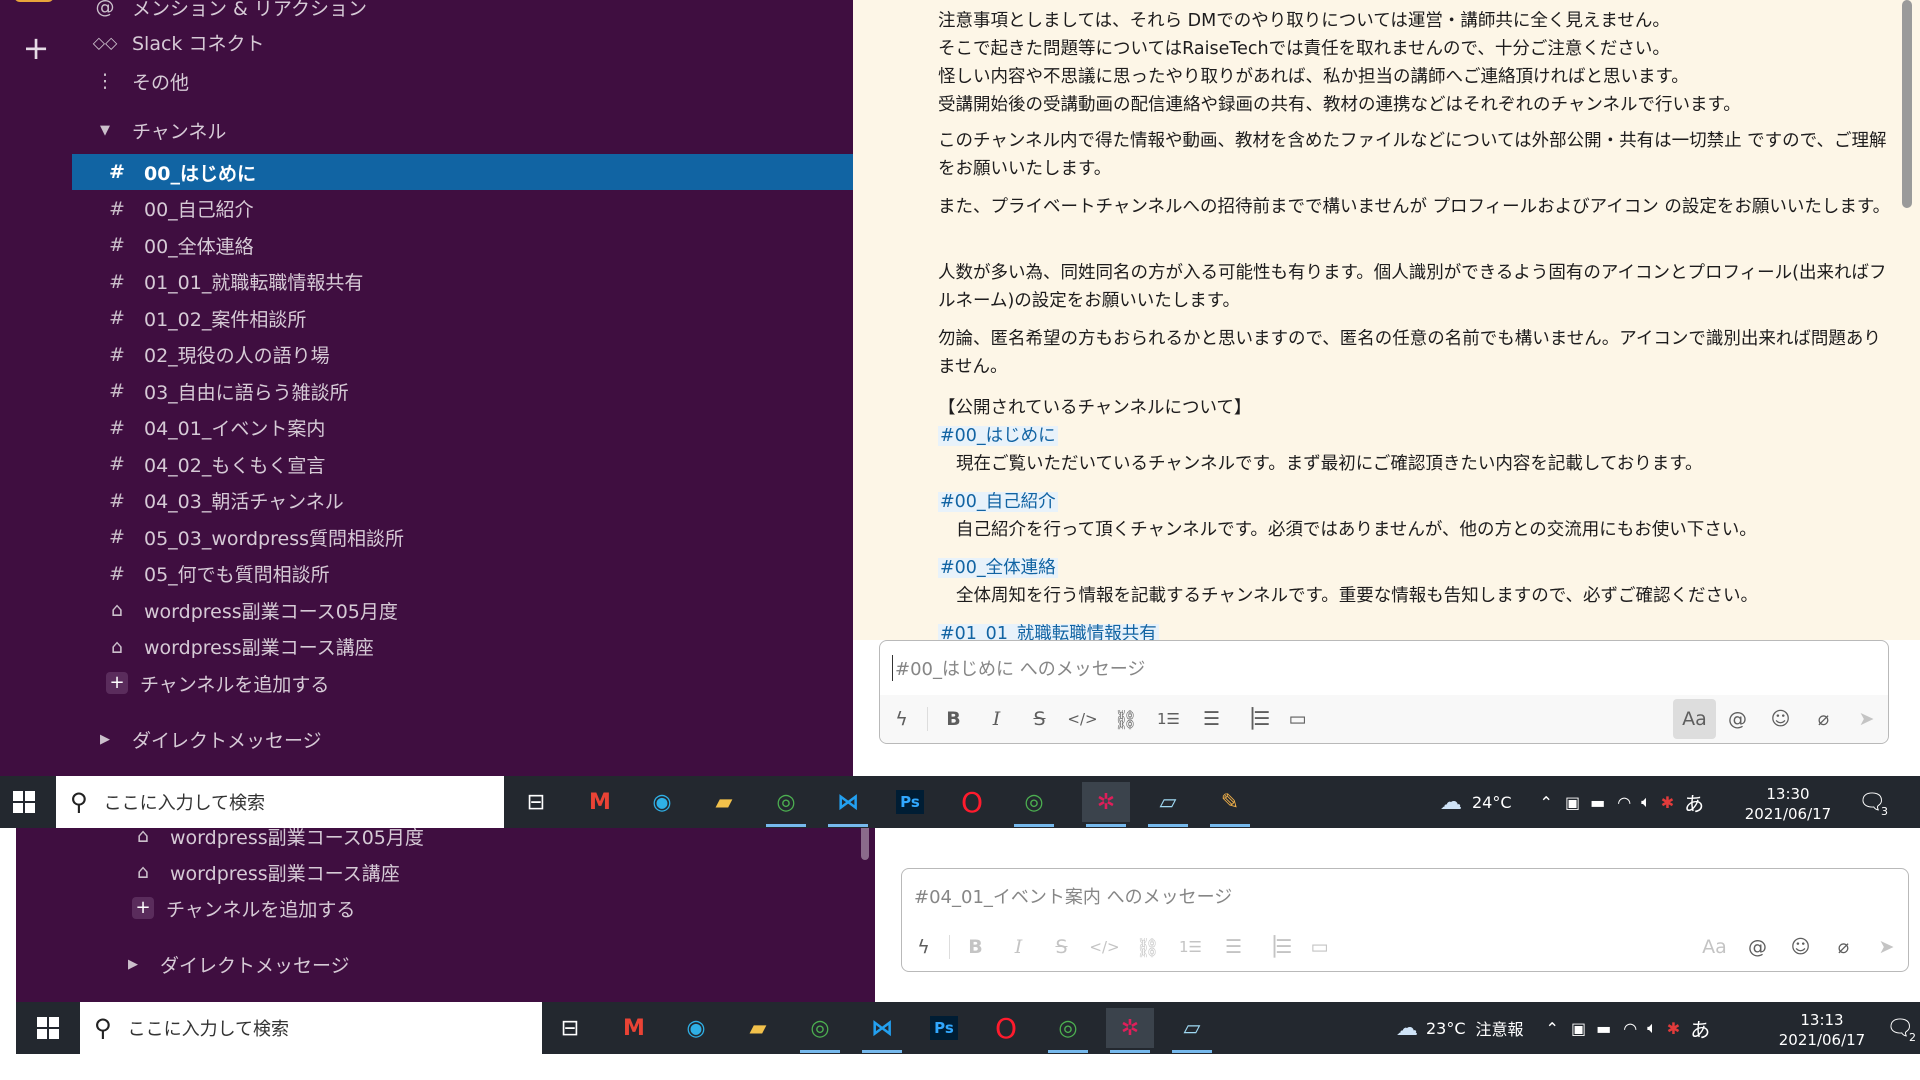  Describe the element at coordinates (1714, 947) in the screenshot. I see `back-aa-format-button: Aa` at that location.